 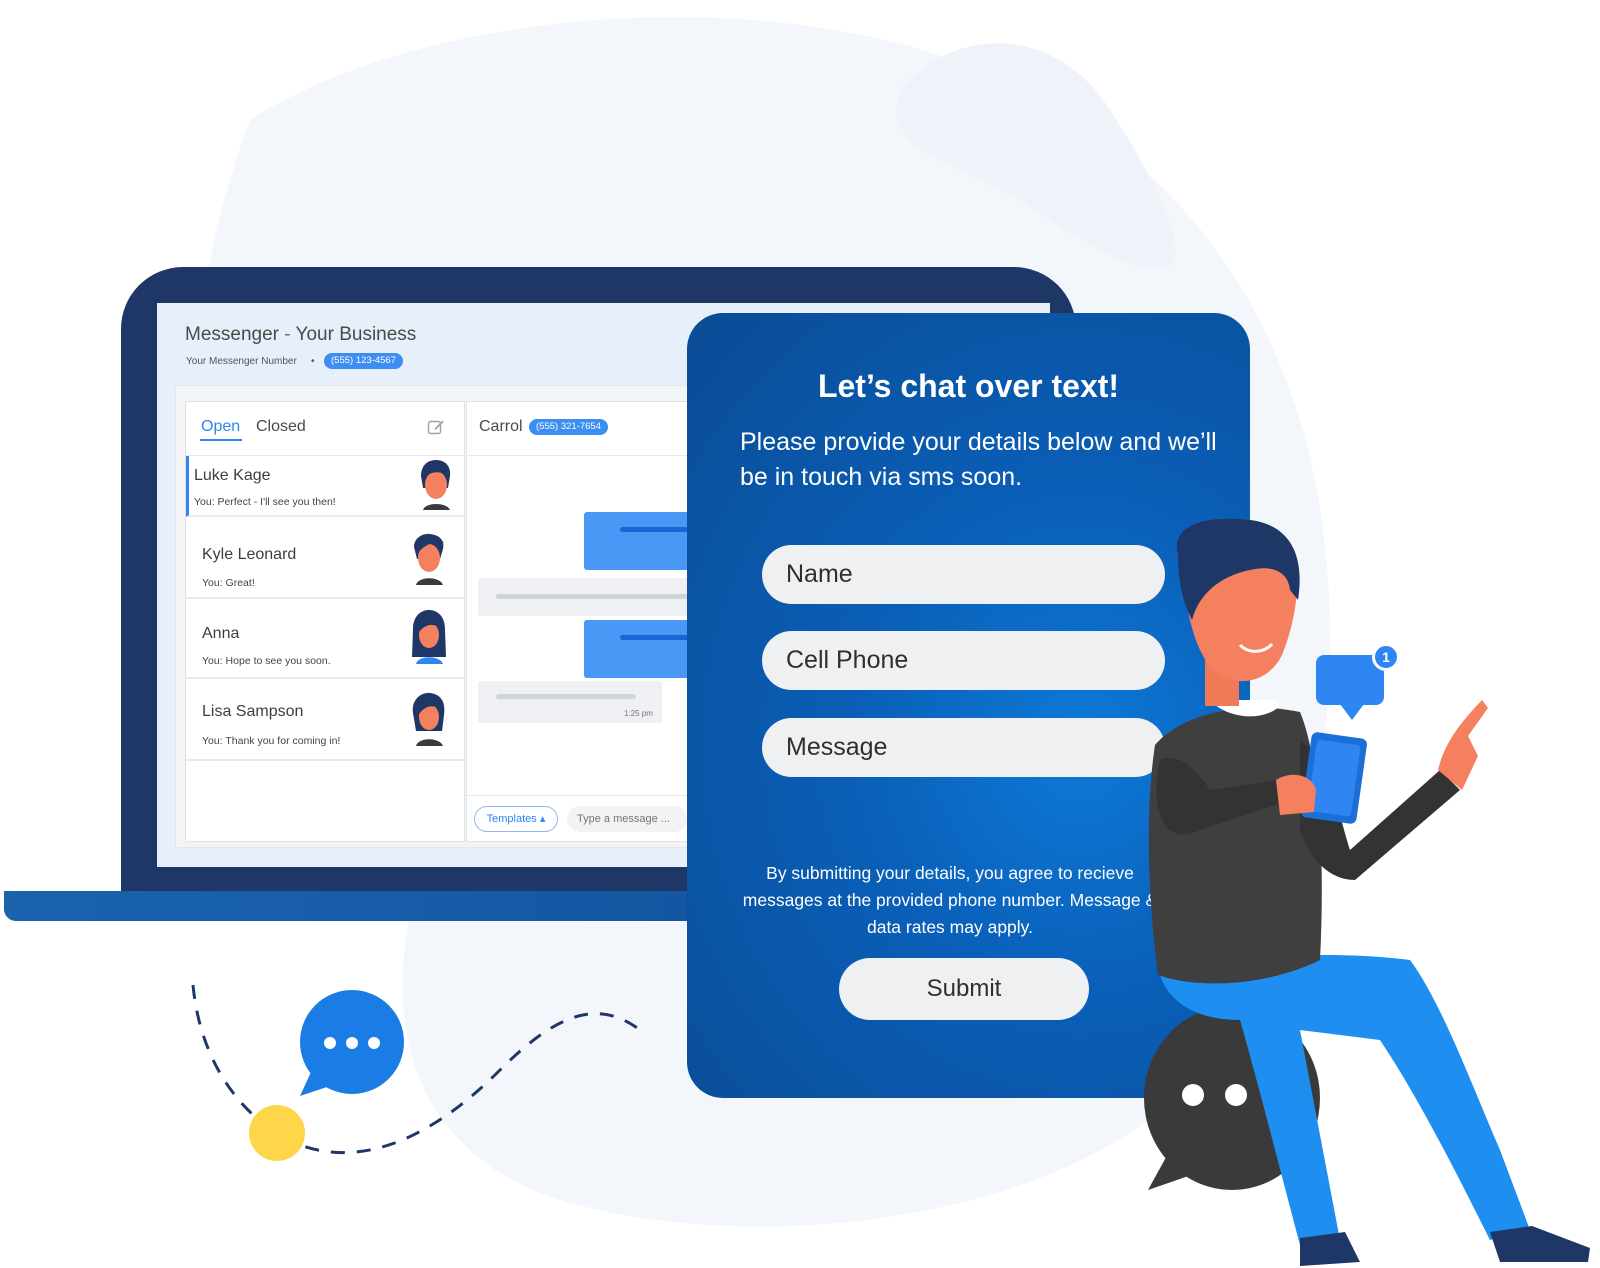 What do you see at coordinates (221, 633) in the screenshot?
I see `contact-name: Anna` at bounding box center [221, 633].